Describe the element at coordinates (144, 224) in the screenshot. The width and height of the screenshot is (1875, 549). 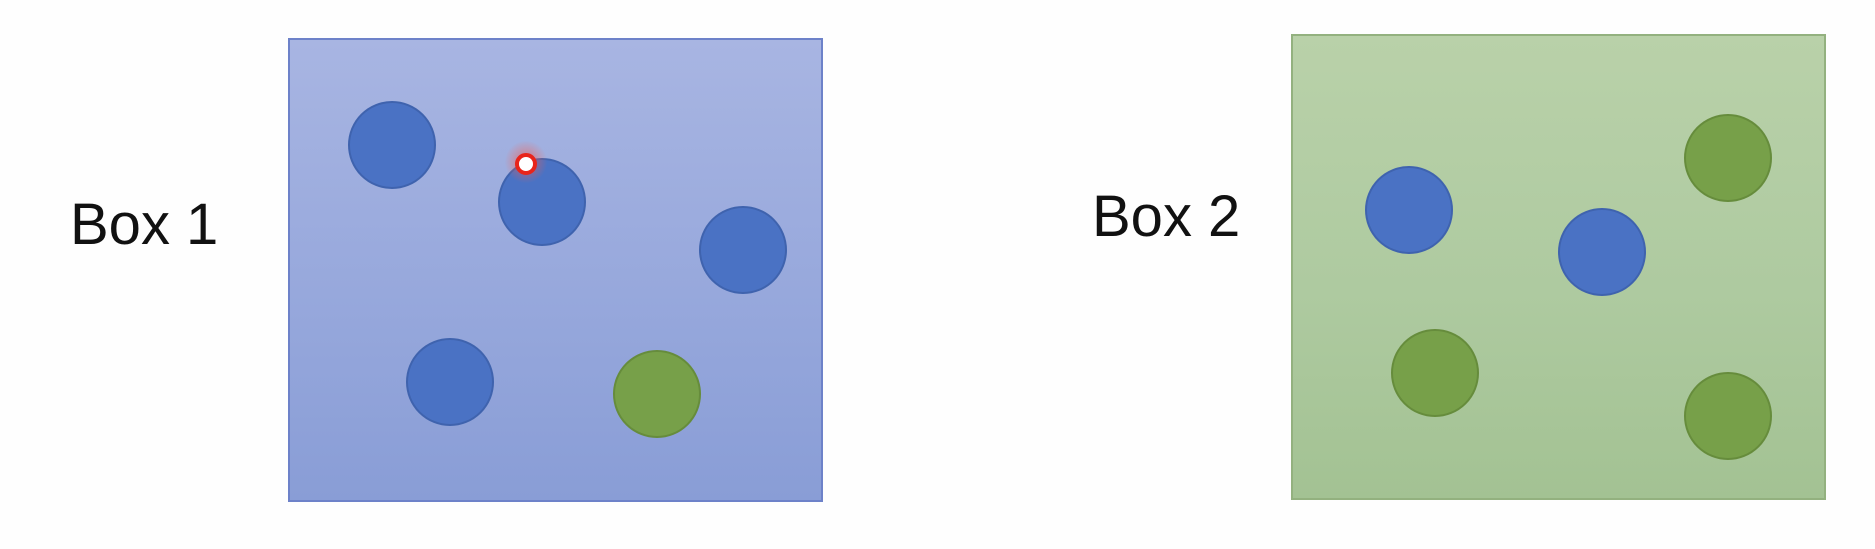
I see `box-1-label: Box 1` at that location.